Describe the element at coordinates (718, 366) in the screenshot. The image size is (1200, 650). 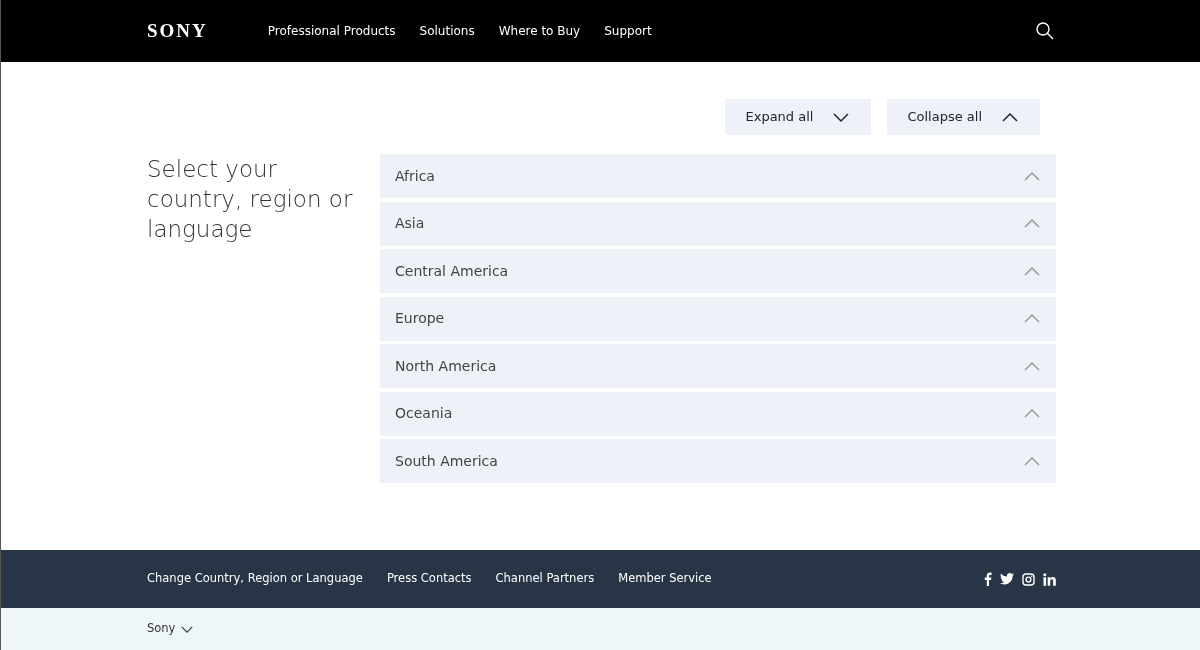
I see `region-accordion-item: North America` at that location.